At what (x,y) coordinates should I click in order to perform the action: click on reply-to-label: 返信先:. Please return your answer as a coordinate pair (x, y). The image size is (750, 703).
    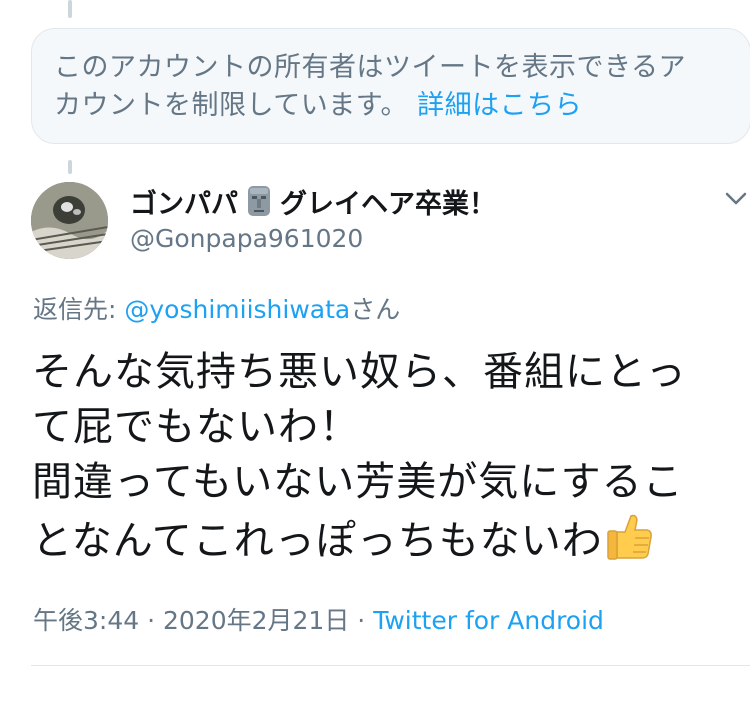
    Looking at the image, I should click on (79, 309).